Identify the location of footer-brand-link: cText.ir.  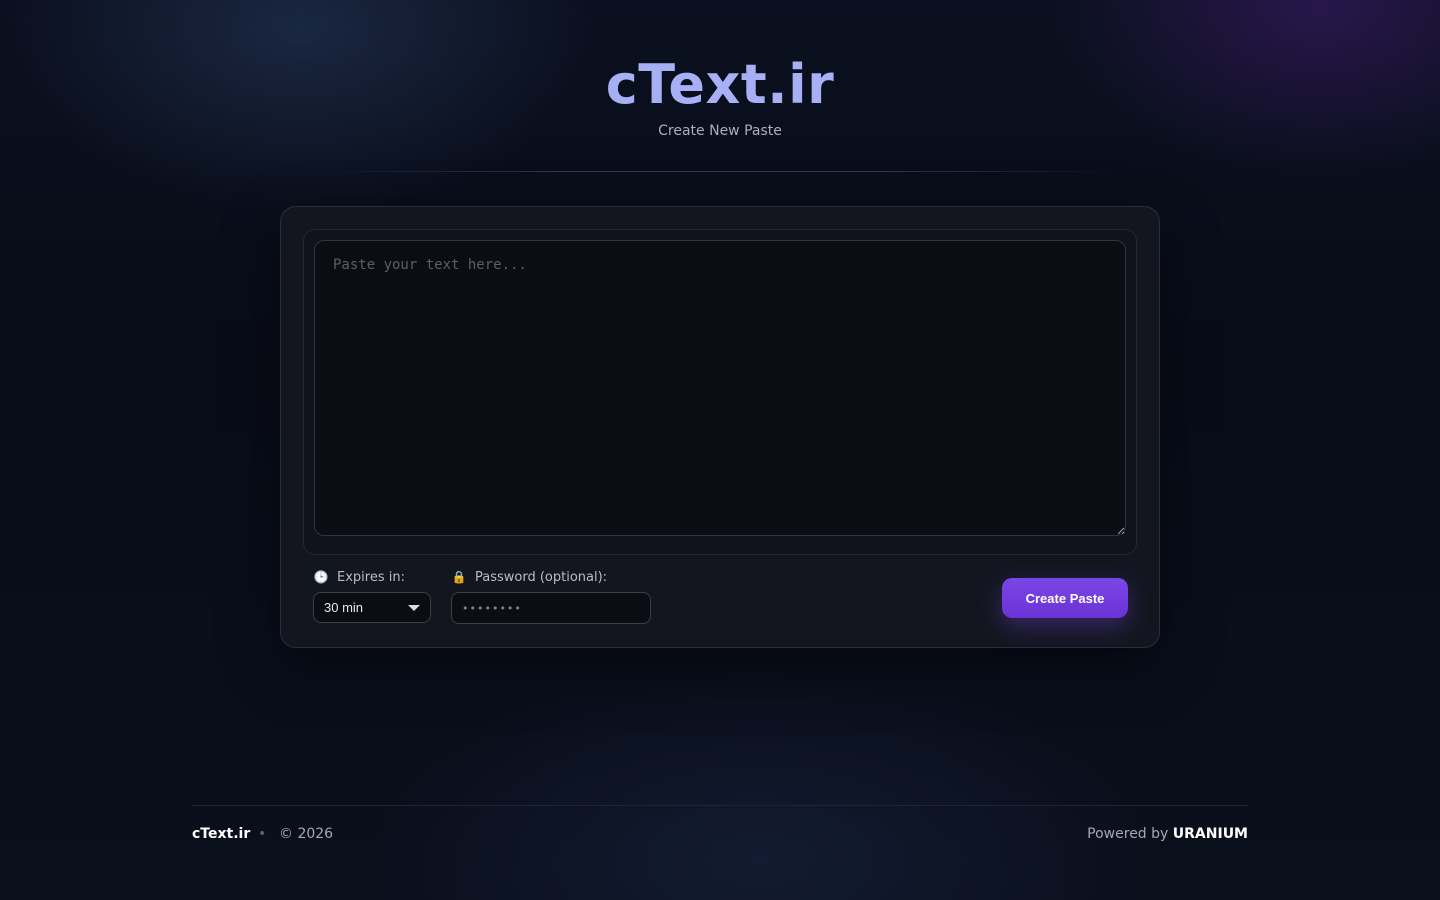
(221, 834).